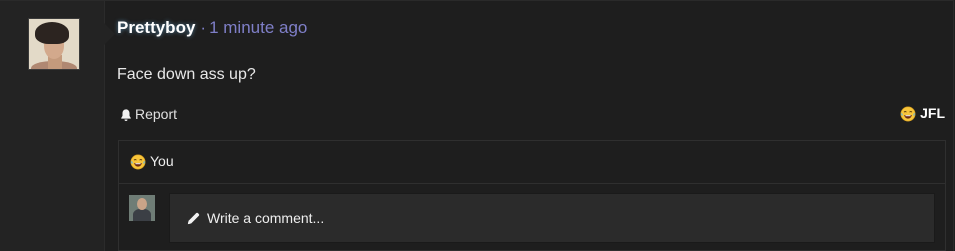 This screenshot has width=955, height=251. I want to click on report-button: Report, so click(148, 114).